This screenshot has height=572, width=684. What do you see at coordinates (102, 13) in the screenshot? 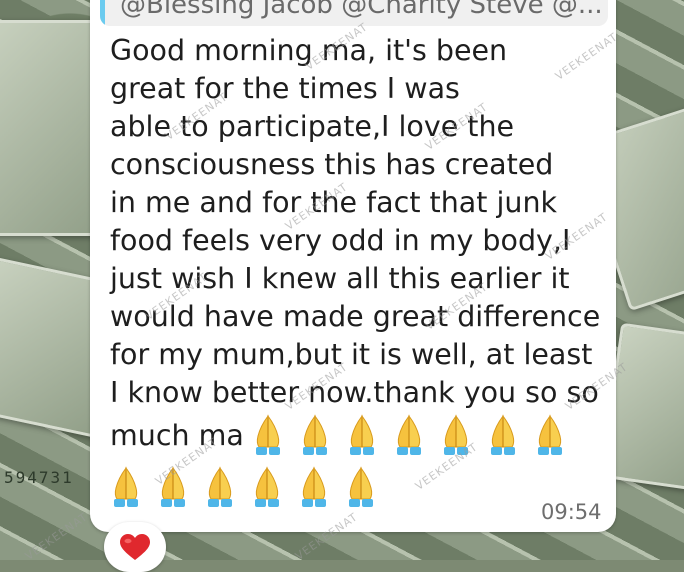
I see `quote-accent-bar` at bounding box center [102, 13].